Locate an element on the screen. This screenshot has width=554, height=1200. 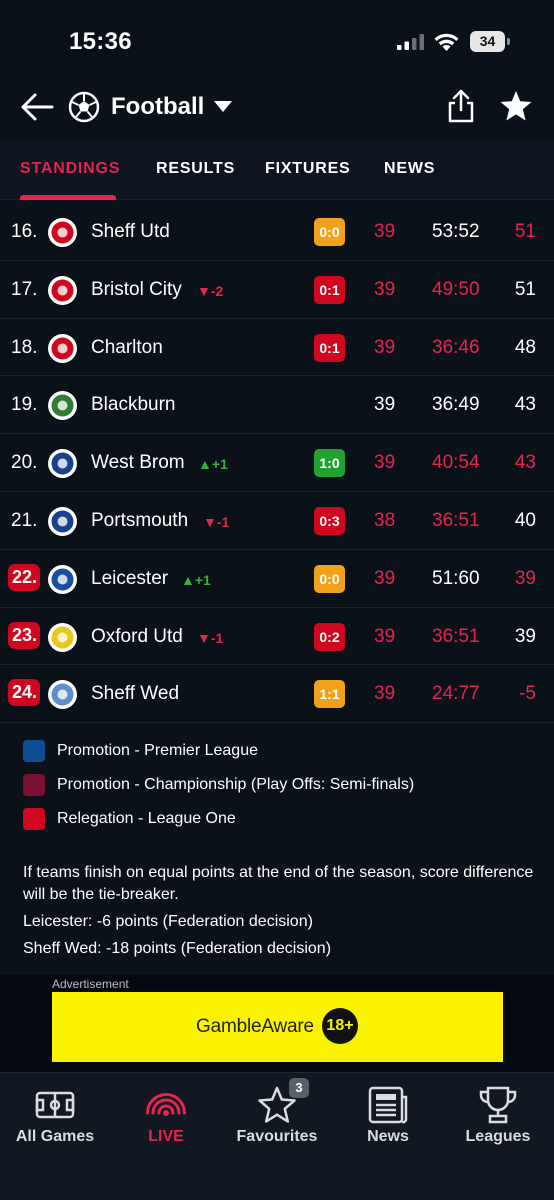
team-name: Leicester is located at coordinates (130, 578).